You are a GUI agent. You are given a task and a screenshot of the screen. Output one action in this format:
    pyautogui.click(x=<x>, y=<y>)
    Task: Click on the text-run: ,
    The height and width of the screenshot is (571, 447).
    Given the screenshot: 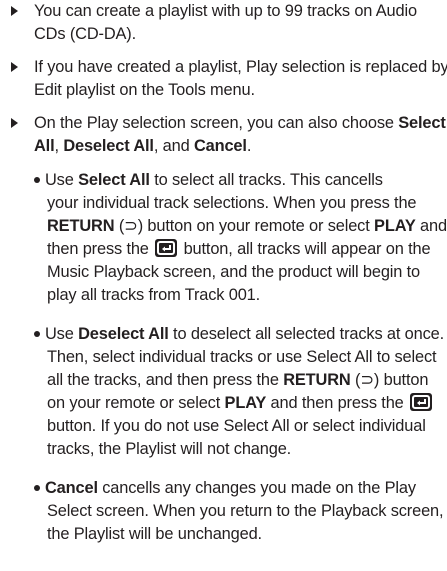 What is the action you would take?
    pyautogui.click(x=59, y=146)
    